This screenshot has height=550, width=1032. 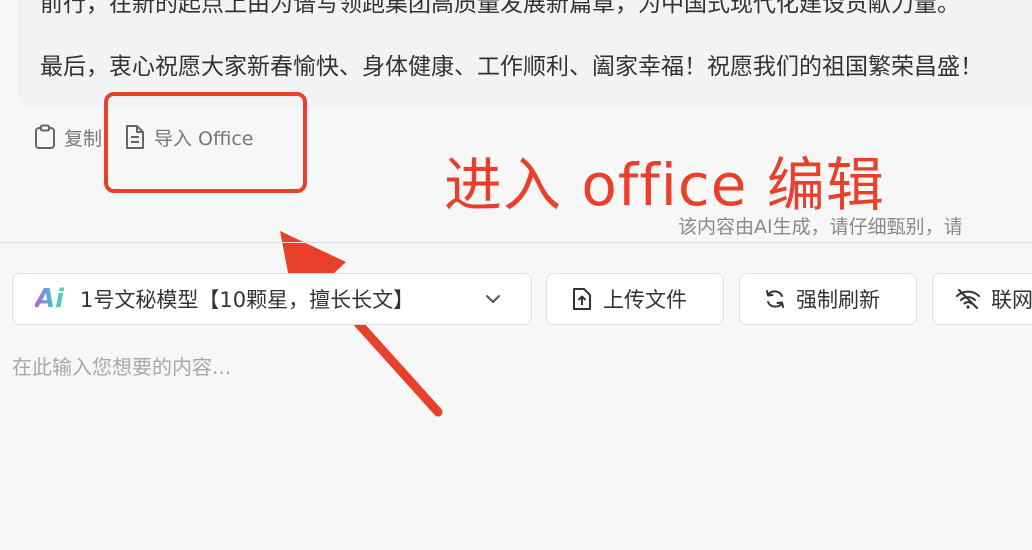 I want to click on copy-button: 复制, so click(x=69, y=137).